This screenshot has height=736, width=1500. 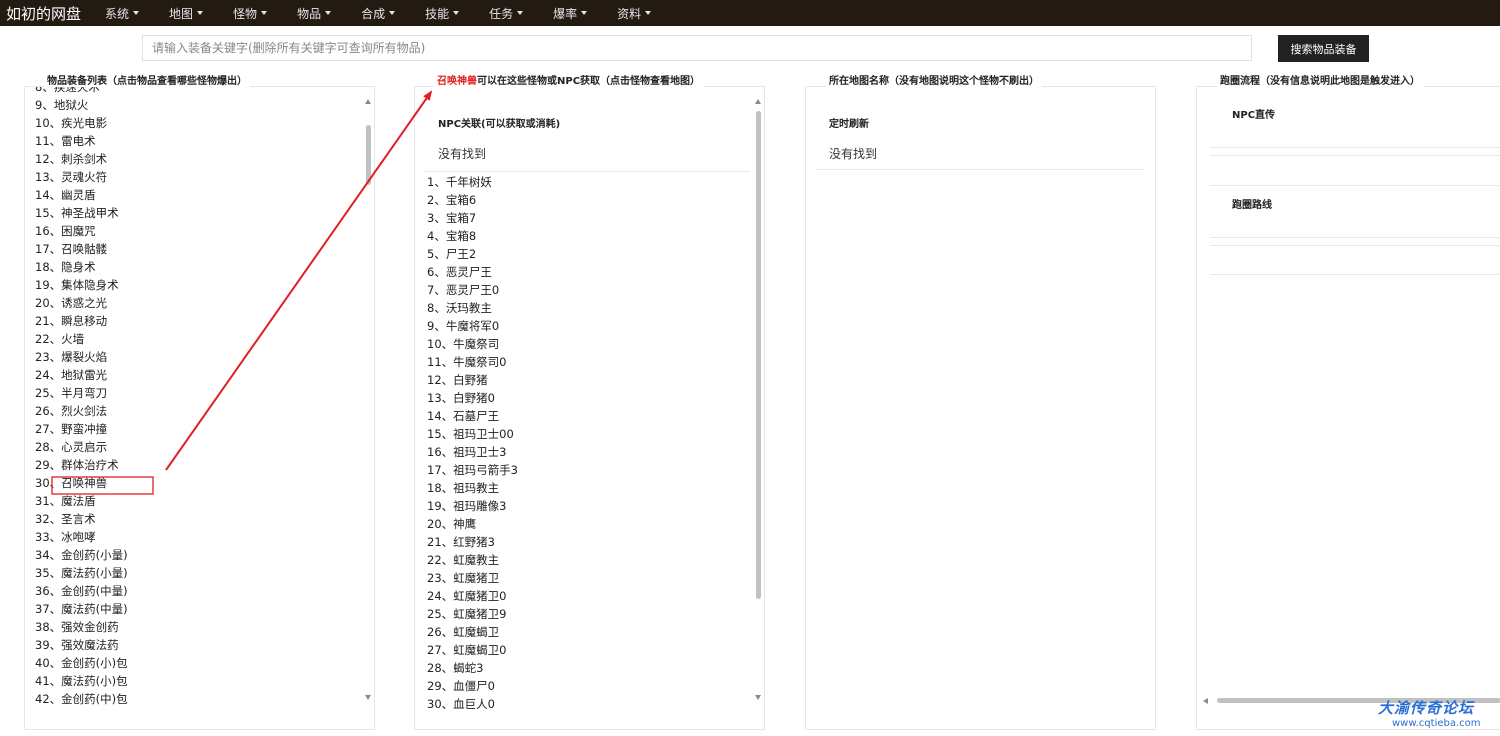 I want to click on item-list-entry: 31、魔法盾, so click(x=81, y=501).